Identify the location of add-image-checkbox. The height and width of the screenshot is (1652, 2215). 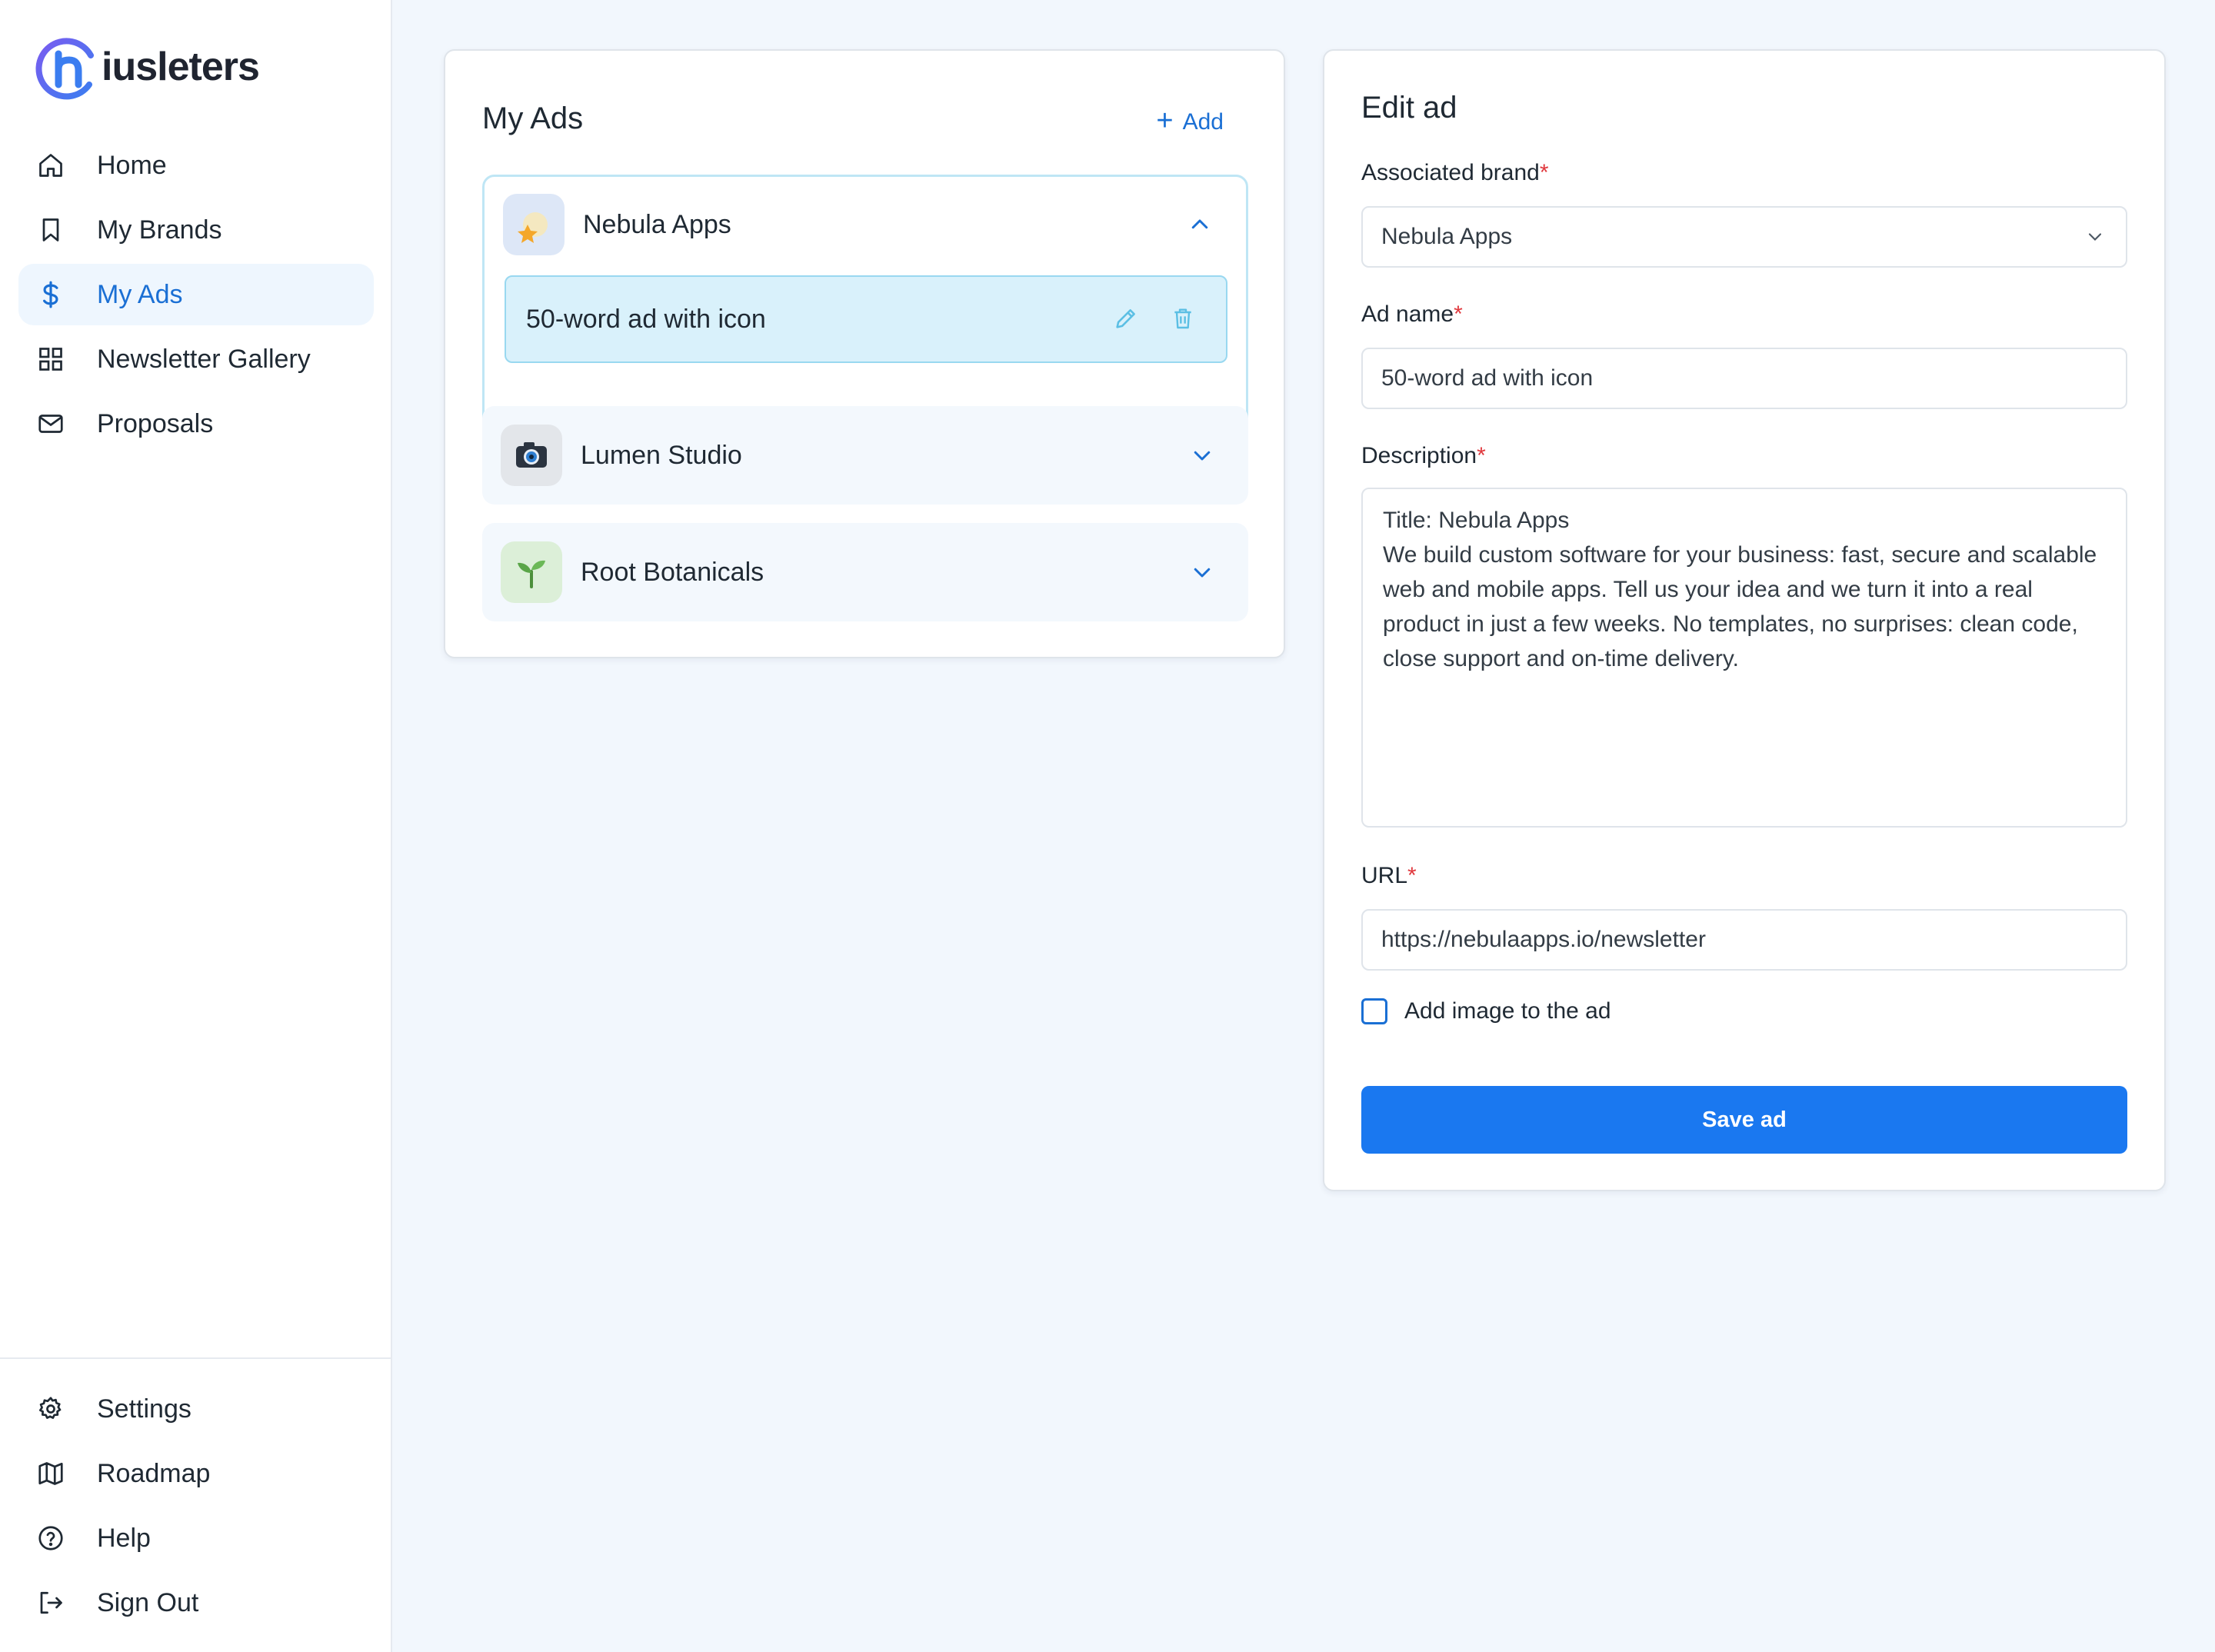
(1374, 1011).